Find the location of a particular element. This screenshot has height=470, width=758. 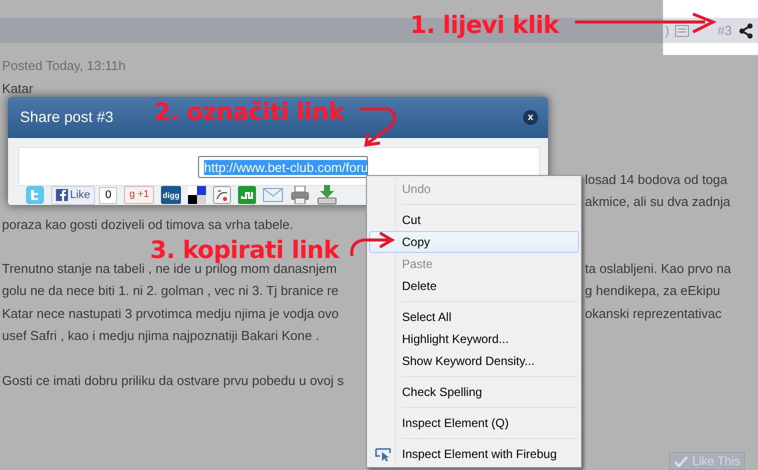

squares-icon is located at coordinates (197, 195).